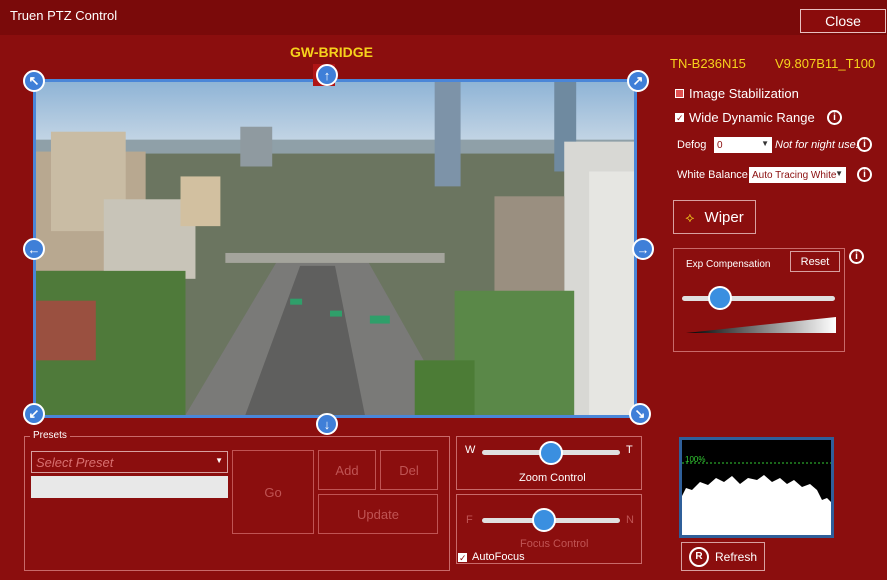  I want to click on pan-down-left-icon: ↙, so click(34, 414).